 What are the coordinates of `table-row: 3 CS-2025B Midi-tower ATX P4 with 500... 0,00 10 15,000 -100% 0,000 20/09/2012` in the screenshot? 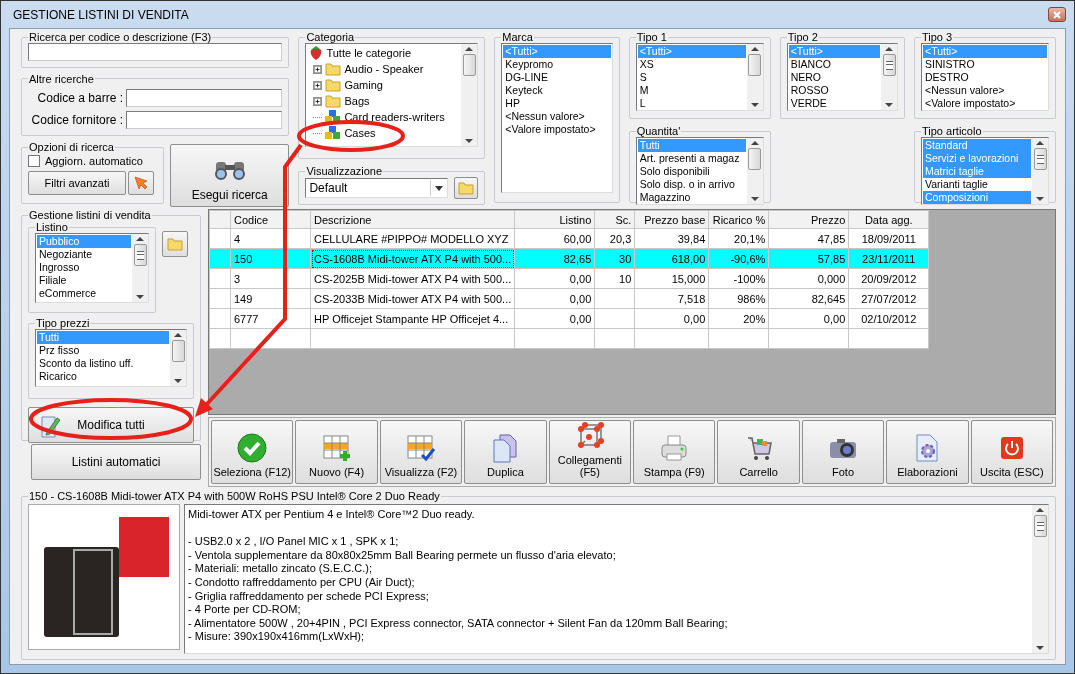 It's located at (569, 278).